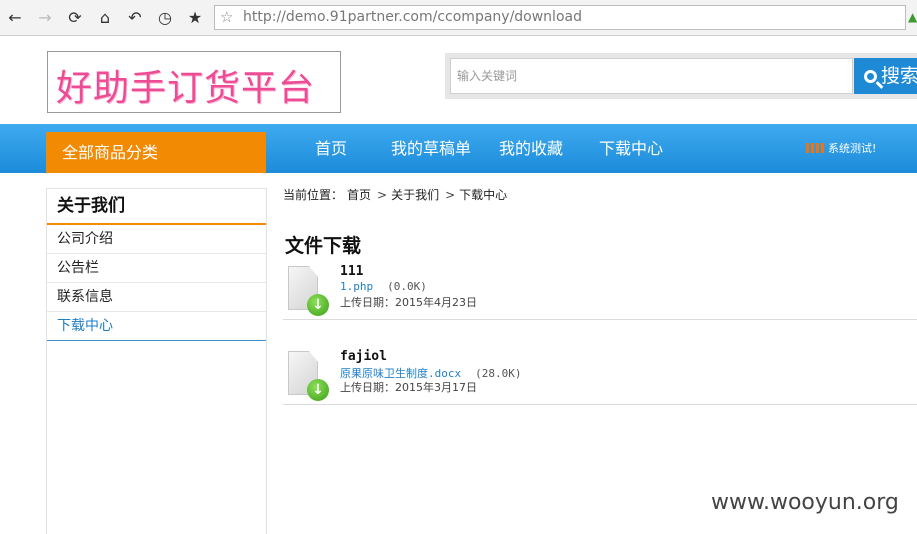 Image resolution: width=917 pixels, height=534 pixels. What do you see at coordinates (415, 195) in the screenshot?
I see `breadcrumb-about: 关于我们` at bounding box center [415, 195].